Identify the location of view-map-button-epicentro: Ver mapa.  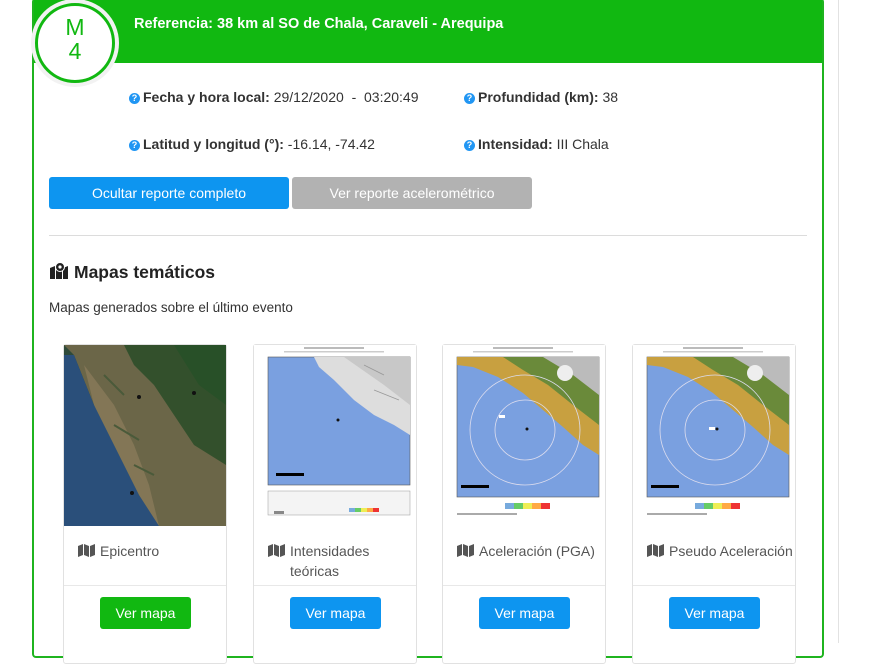
(145, 613).